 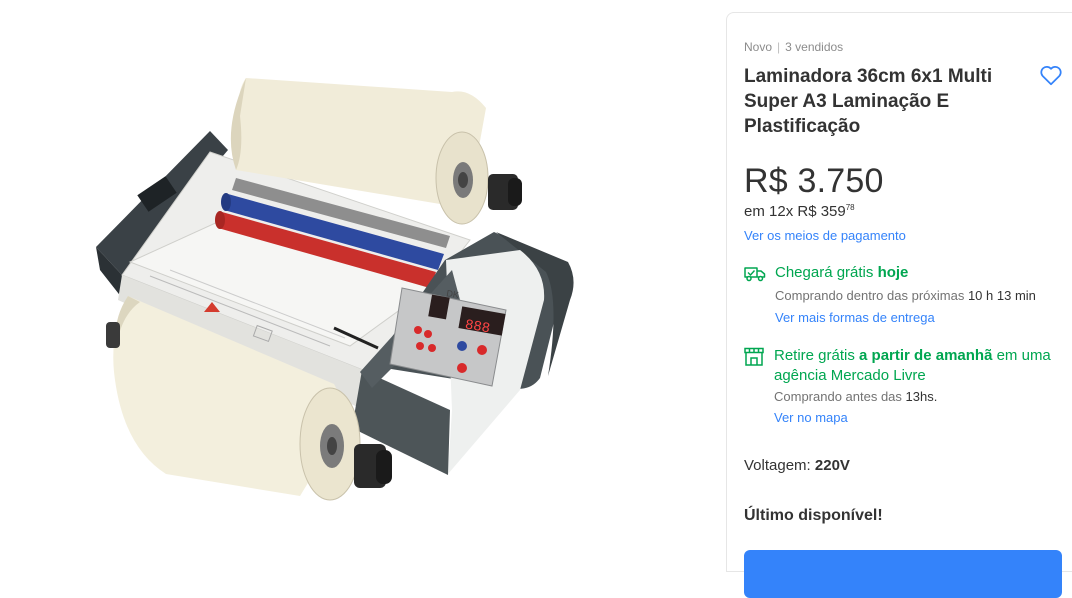 What do you see at coordinates (453, 294) in the screenshot?
I see `machine-brand: DK` at bounding box center [453, 294].